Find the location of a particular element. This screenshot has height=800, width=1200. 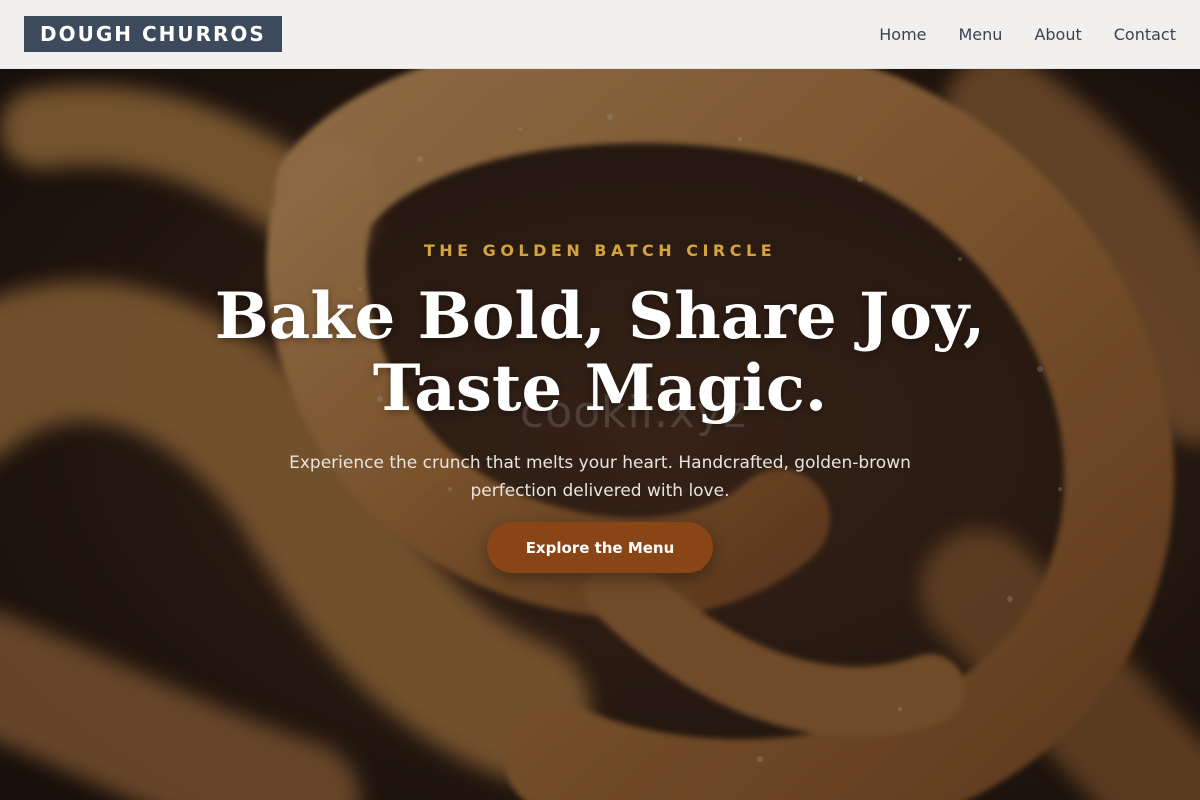

nav-link-about: About is located at coordinates (1057, 34).